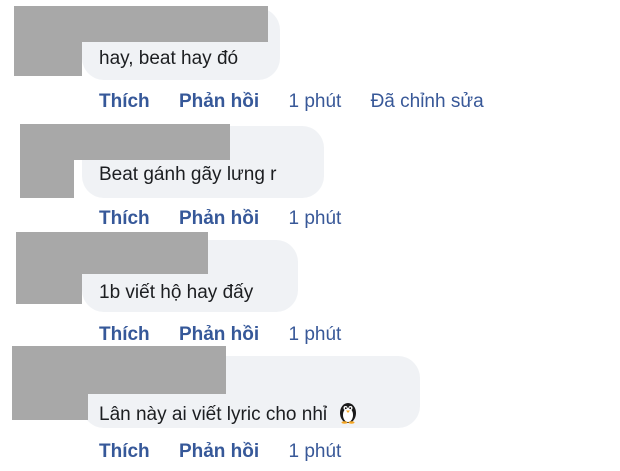 This screenshot has width=620, height=471. What do you see at coordinates (427, 102) in the screenshot?
I see `edited-label: Đã chỉnh sửa` at bounding box center [427, 102].